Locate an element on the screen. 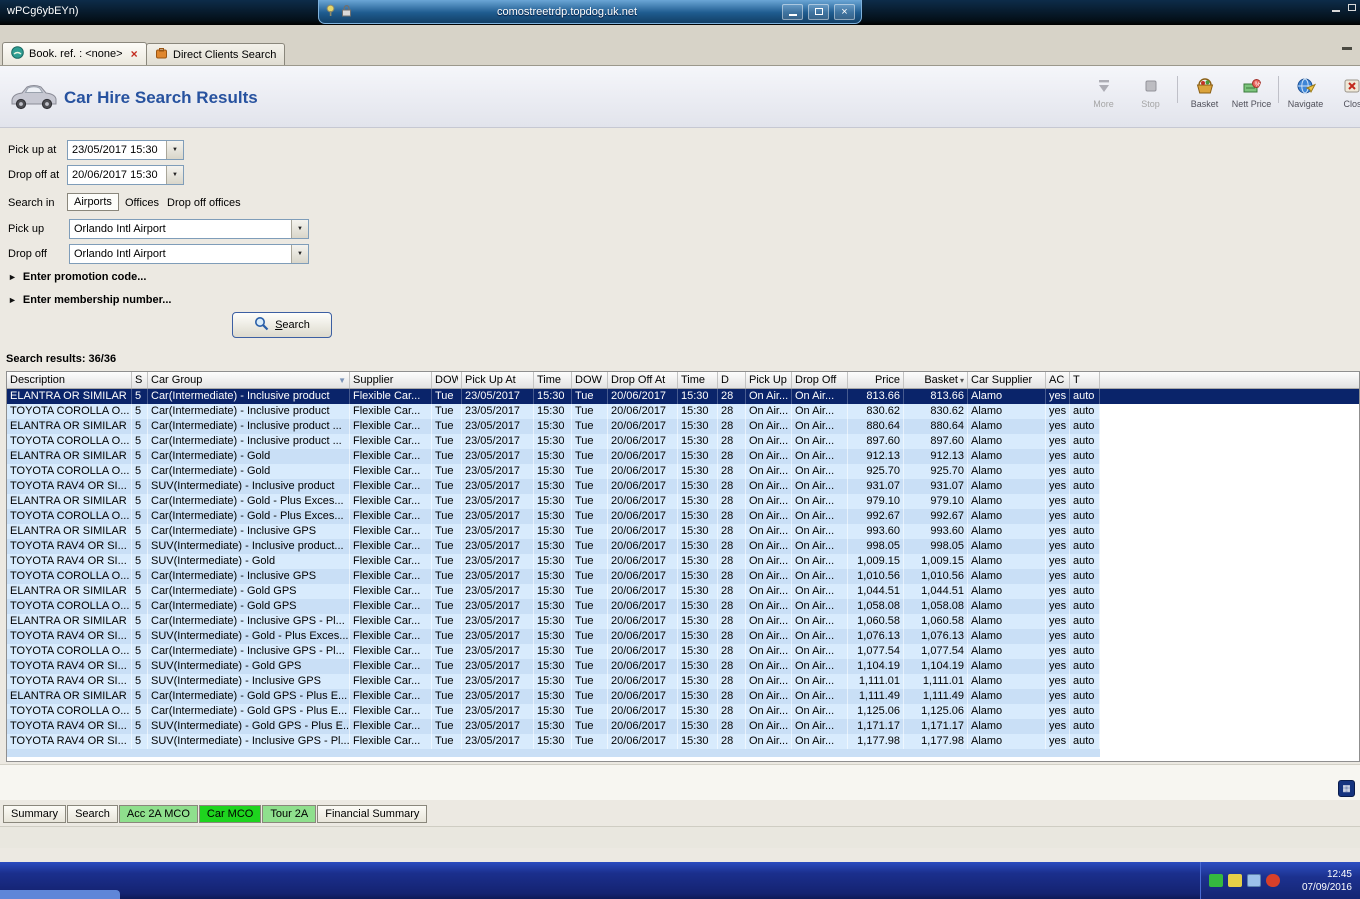 The image size is (1360, 899). tab-close-icon: × is located at coordinates (134, 54).